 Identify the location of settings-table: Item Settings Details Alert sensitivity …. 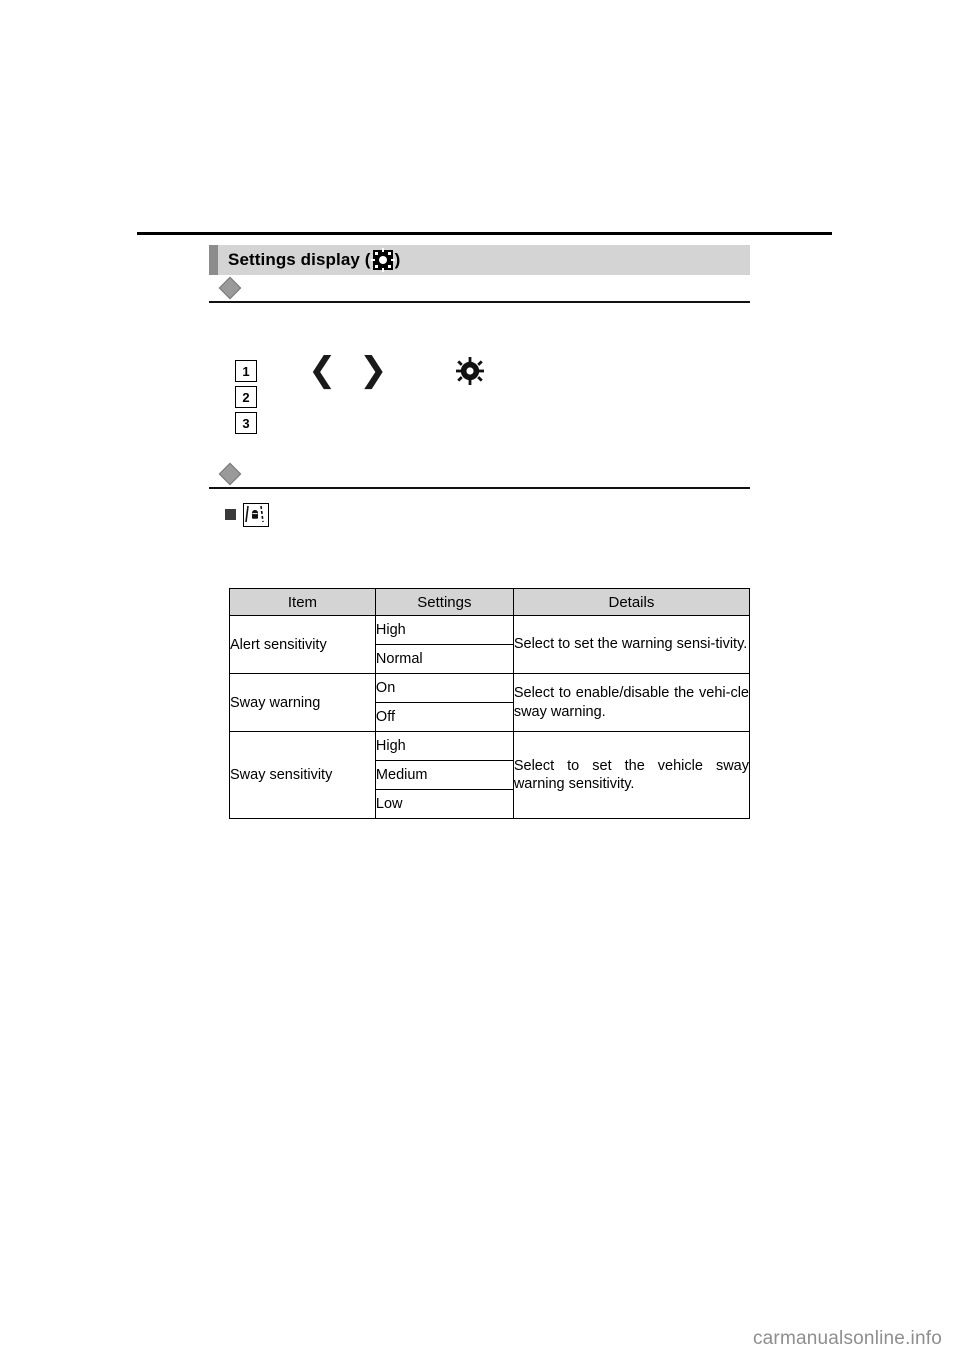
(490, 703).